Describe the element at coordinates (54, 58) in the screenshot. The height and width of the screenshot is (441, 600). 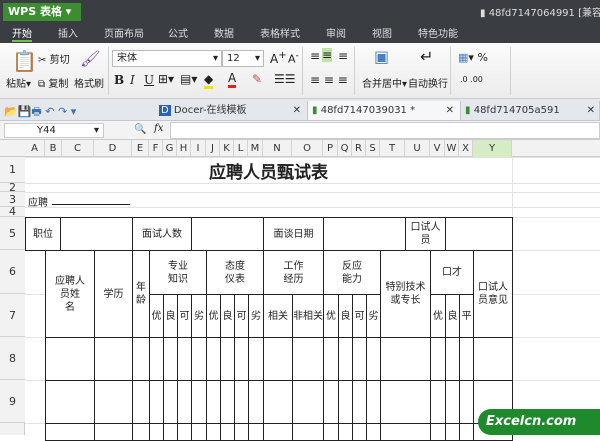
I see `cut-button: ✂ 剪切` at that location.